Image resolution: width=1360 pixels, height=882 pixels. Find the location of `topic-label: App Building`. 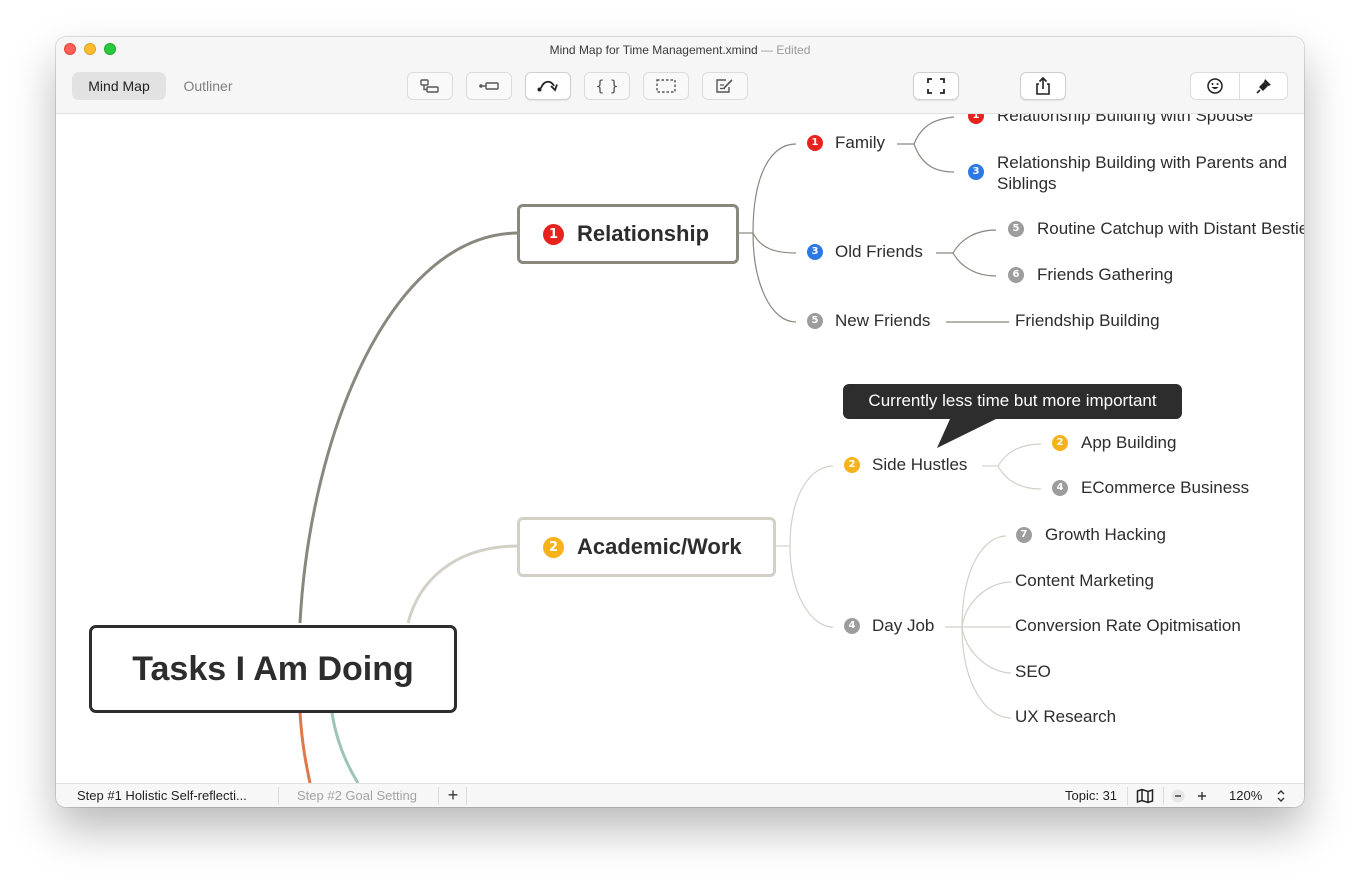

topic-label: App Building is located at coordinates (1129, 442).